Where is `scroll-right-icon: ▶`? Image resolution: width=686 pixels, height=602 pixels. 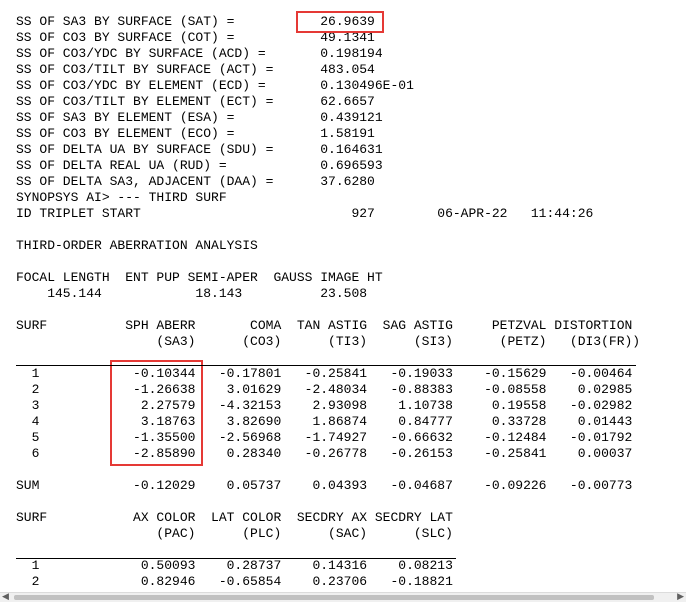 scroll-right-icon: ▶ is located at coordinates (680, 597).